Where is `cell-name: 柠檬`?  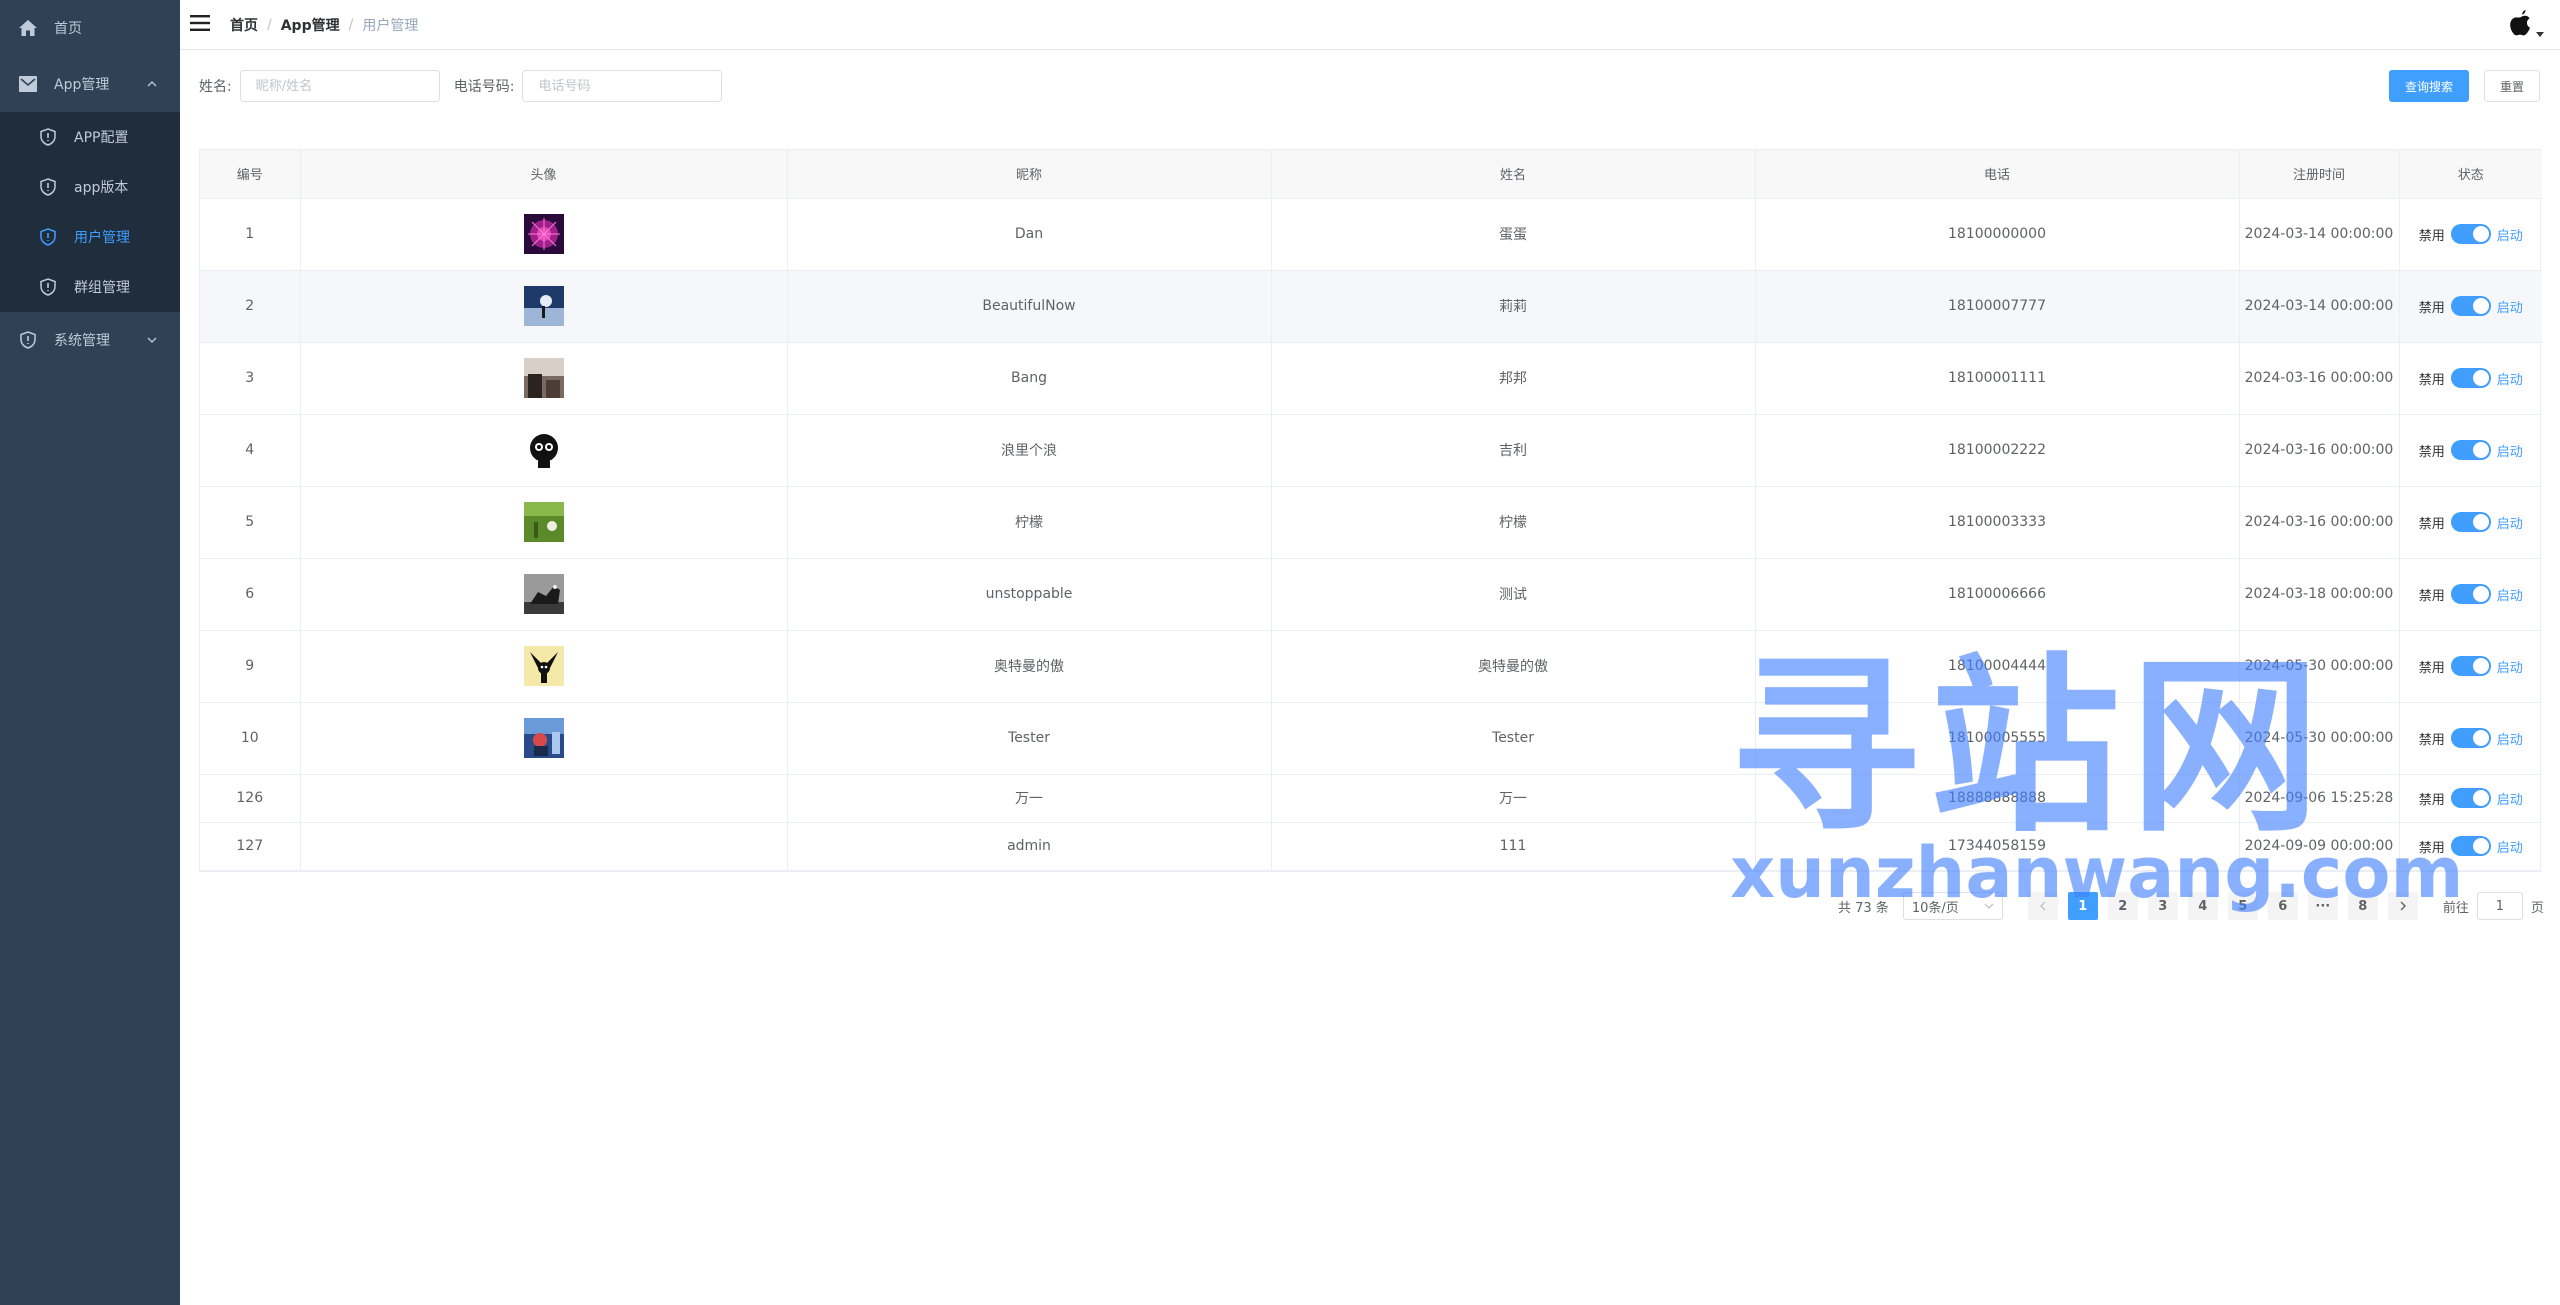
cell-name: 柠檬 is located at coordinates (1513, 522).